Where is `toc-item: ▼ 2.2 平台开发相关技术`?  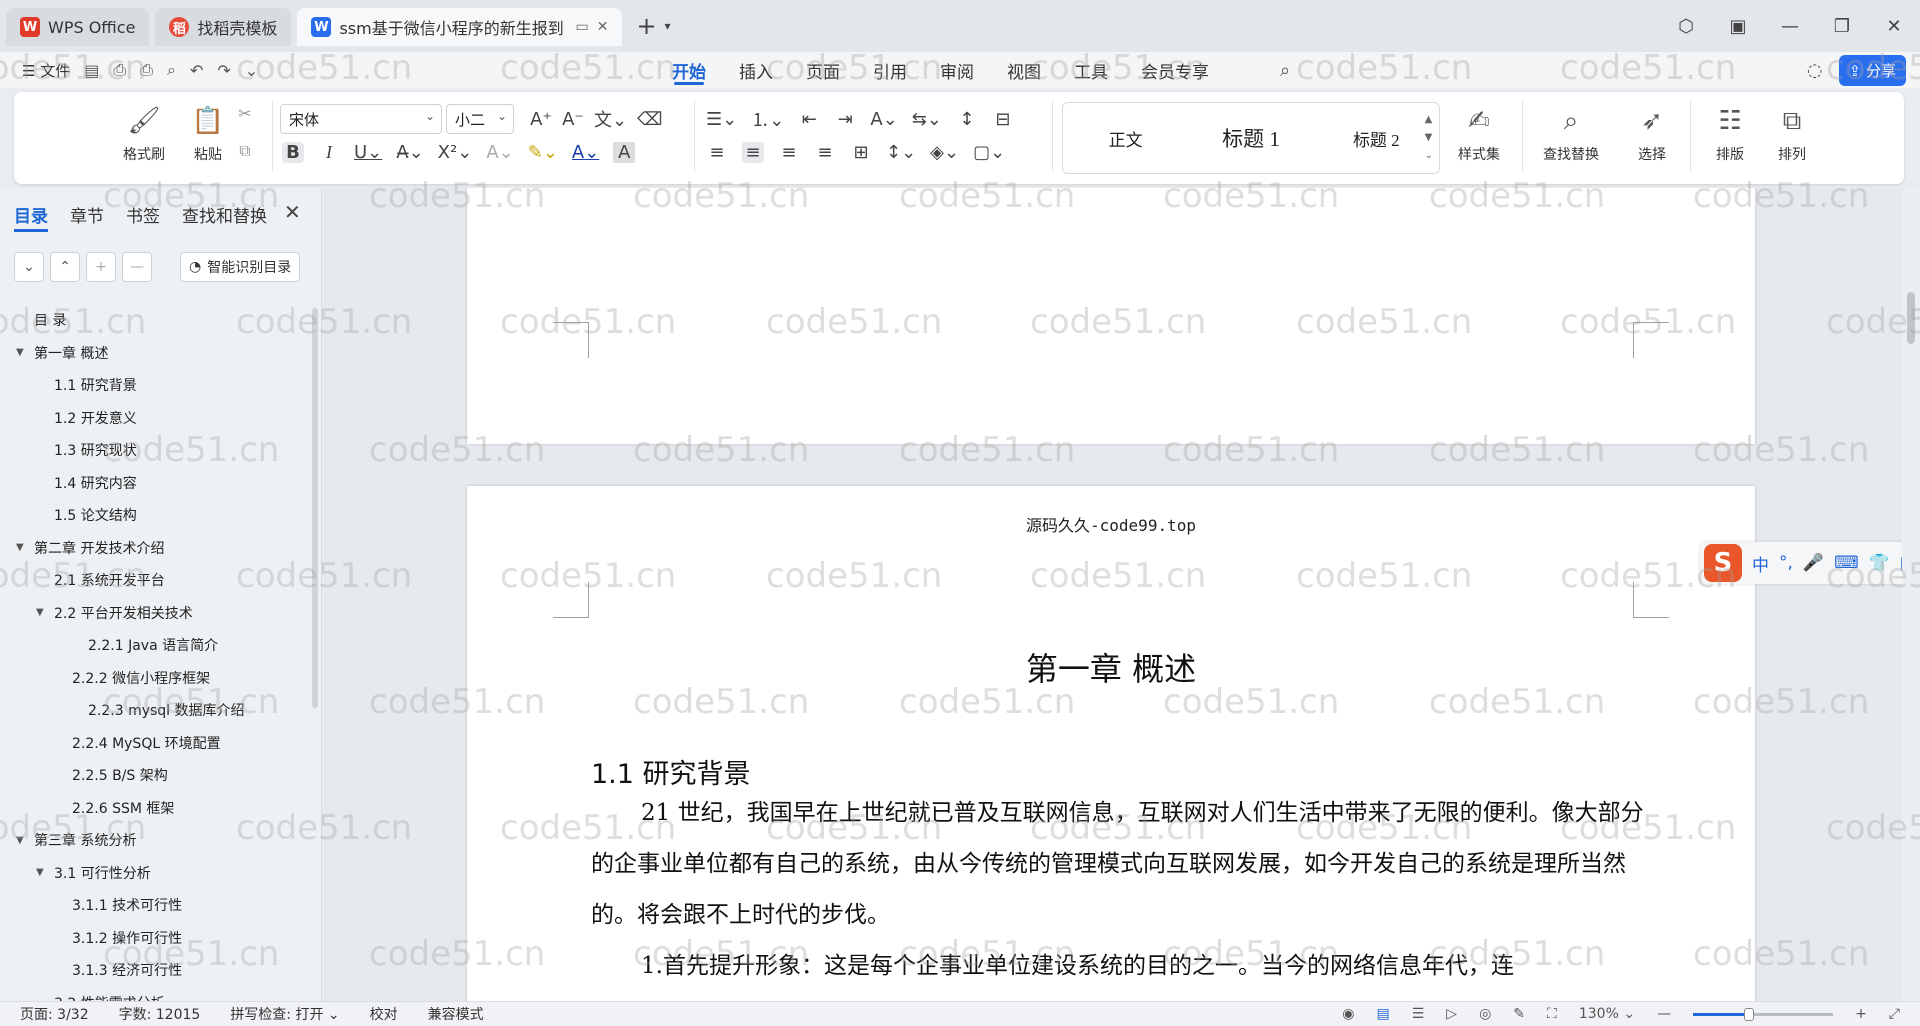
toc-item: ▼ 2.2 平台开发相关技术 is located at coordinates (156, 613).